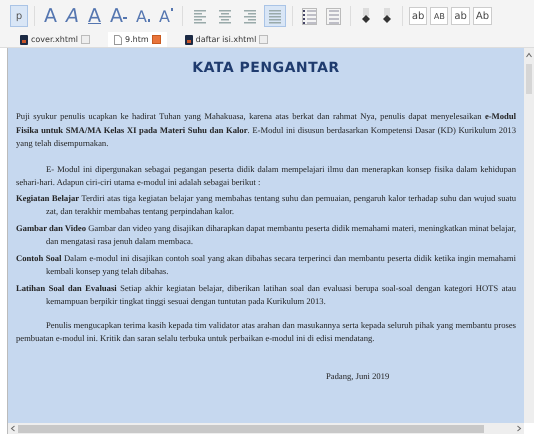 The width and height of the screenshot is (534, 434). I want to click on feature-item: Gambar dan Video Gambar dan video yang disajikan diharapkan dapat membantu peserta didik memahami materi, meningkatkan minat belajar, dan mengatasi rasa jenuh dalam membaca., so click(266, 235).